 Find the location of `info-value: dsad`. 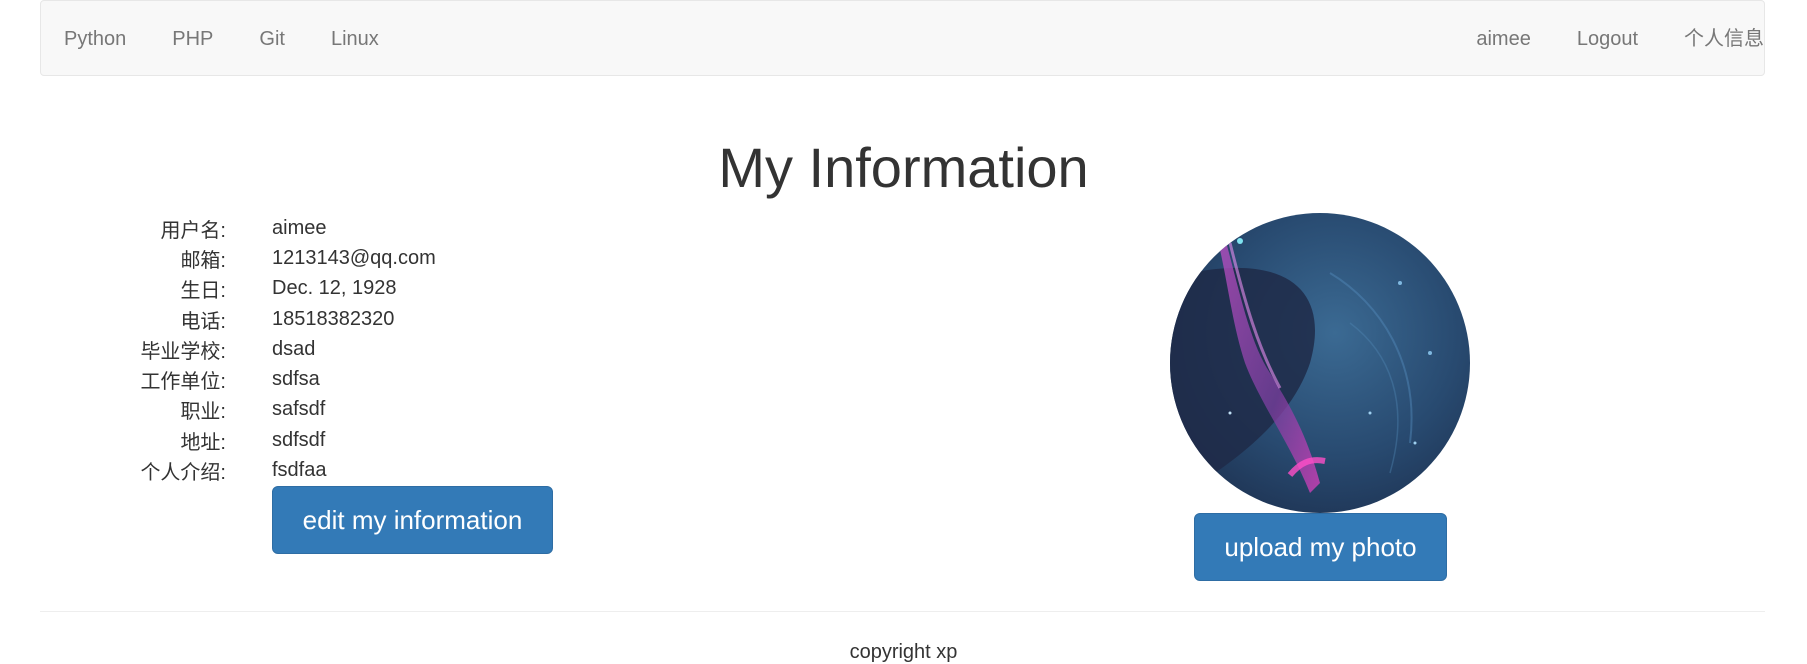

info-value: dsad is located at coordinates (294, 348).